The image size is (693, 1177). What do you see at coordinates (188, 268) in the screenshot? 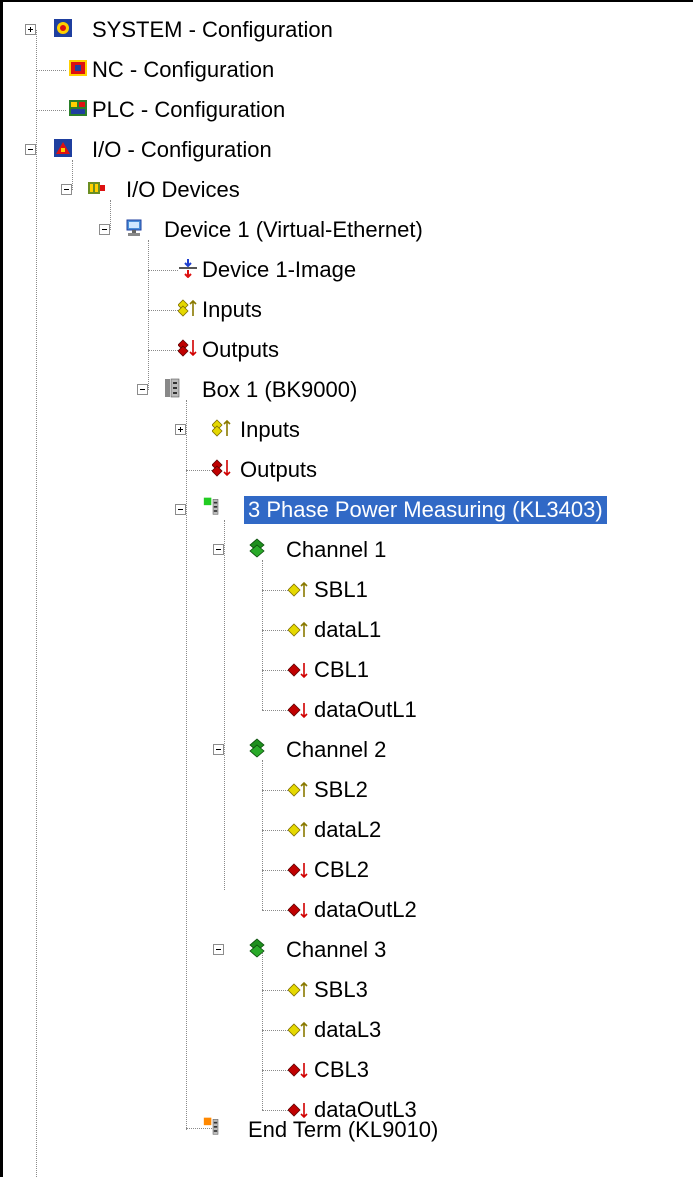
I see `process-image-icon` at bounding box center [188, 268].